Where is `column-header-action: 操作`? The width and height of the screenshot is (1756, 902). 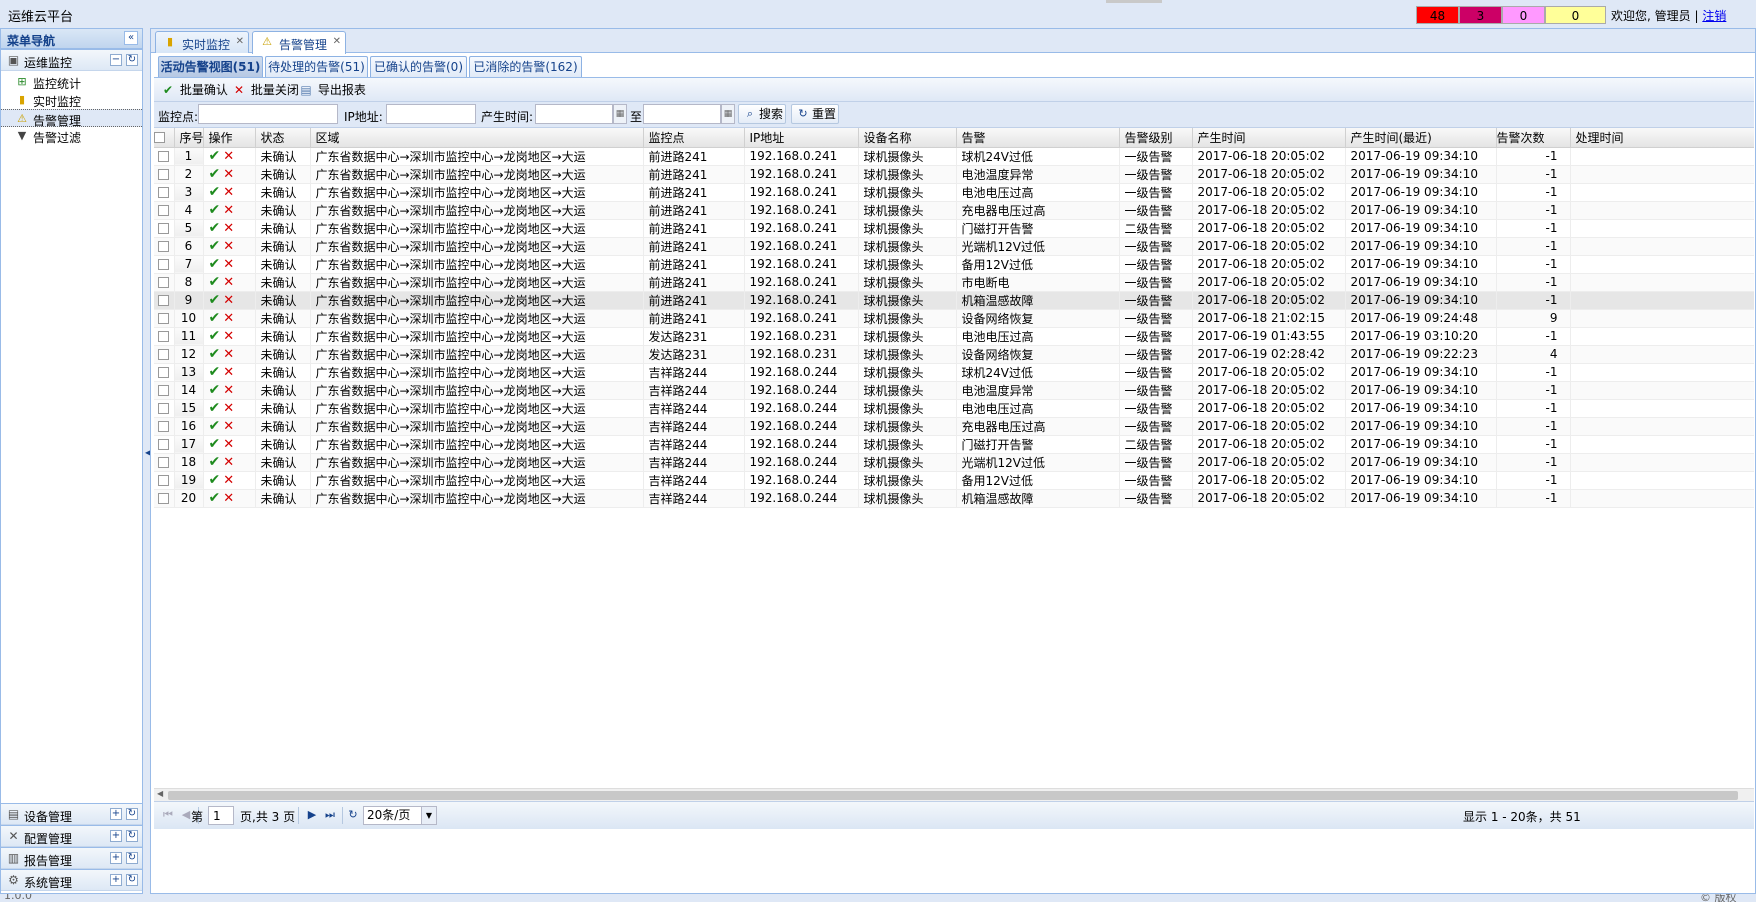
column-header-action: 操作 is located at coordinates (229, 138).